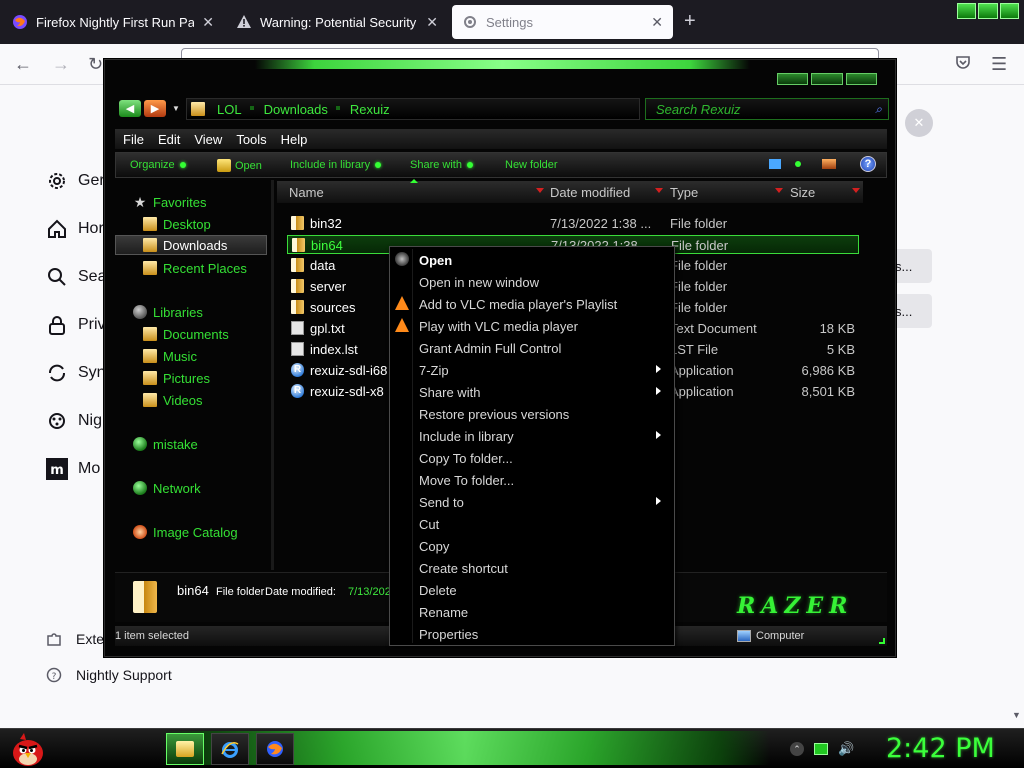 This screenshot has height=768, width=1024. What do you see at coordinates (251, 139) in the screenshot?
I see `menu-tools: Tools` at bounding box center [251, 139].